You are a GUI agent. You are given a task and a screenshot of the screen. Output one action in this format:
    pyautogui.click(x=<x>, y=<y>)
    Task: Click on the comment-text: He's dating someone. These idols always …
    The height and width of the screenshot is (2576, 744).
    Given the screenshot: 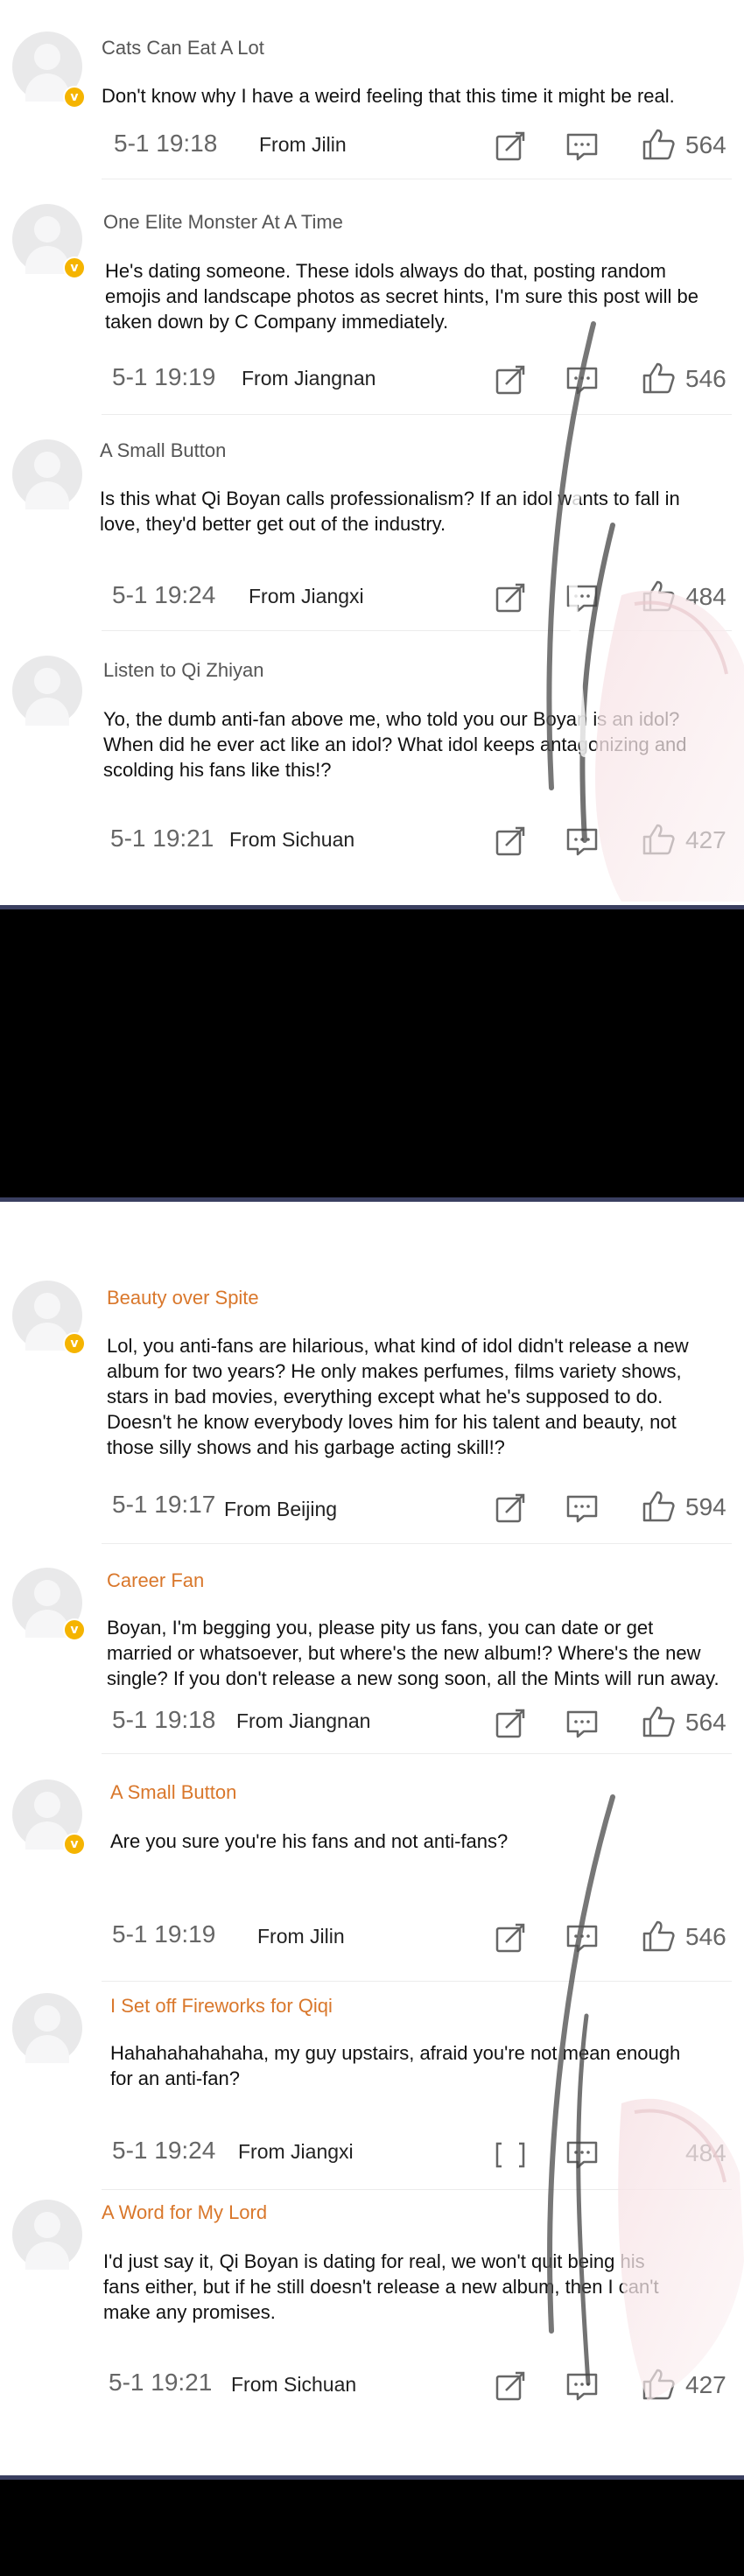 What is the action you would take?
    pyautogui.click(x=401, y=296)
    